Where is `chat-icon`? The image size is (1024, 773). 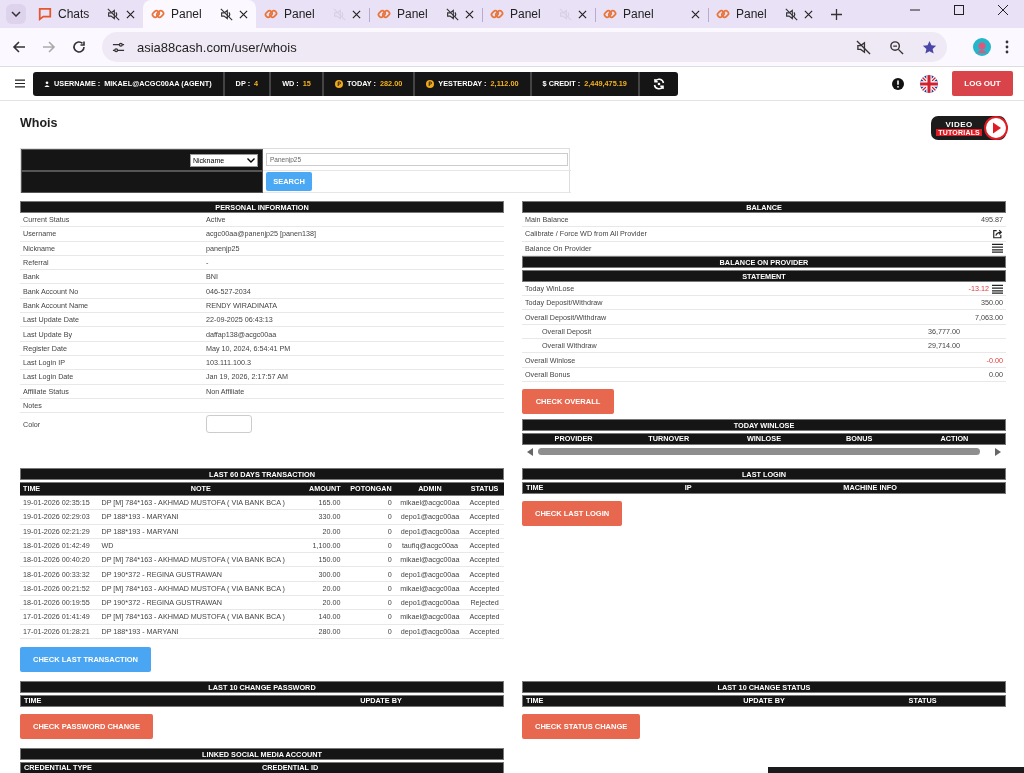
chat-icon is located at coordinates (45, 14).